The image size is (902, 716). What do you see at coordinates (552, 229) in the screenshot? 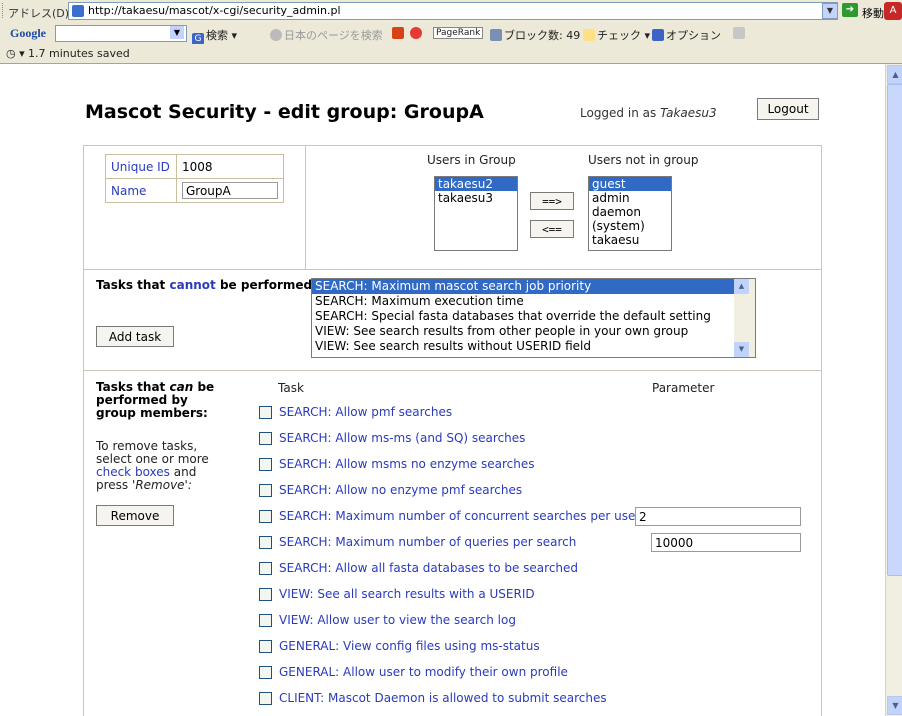
I see `remove-user-button: <==` at bounding box center [552, 229].